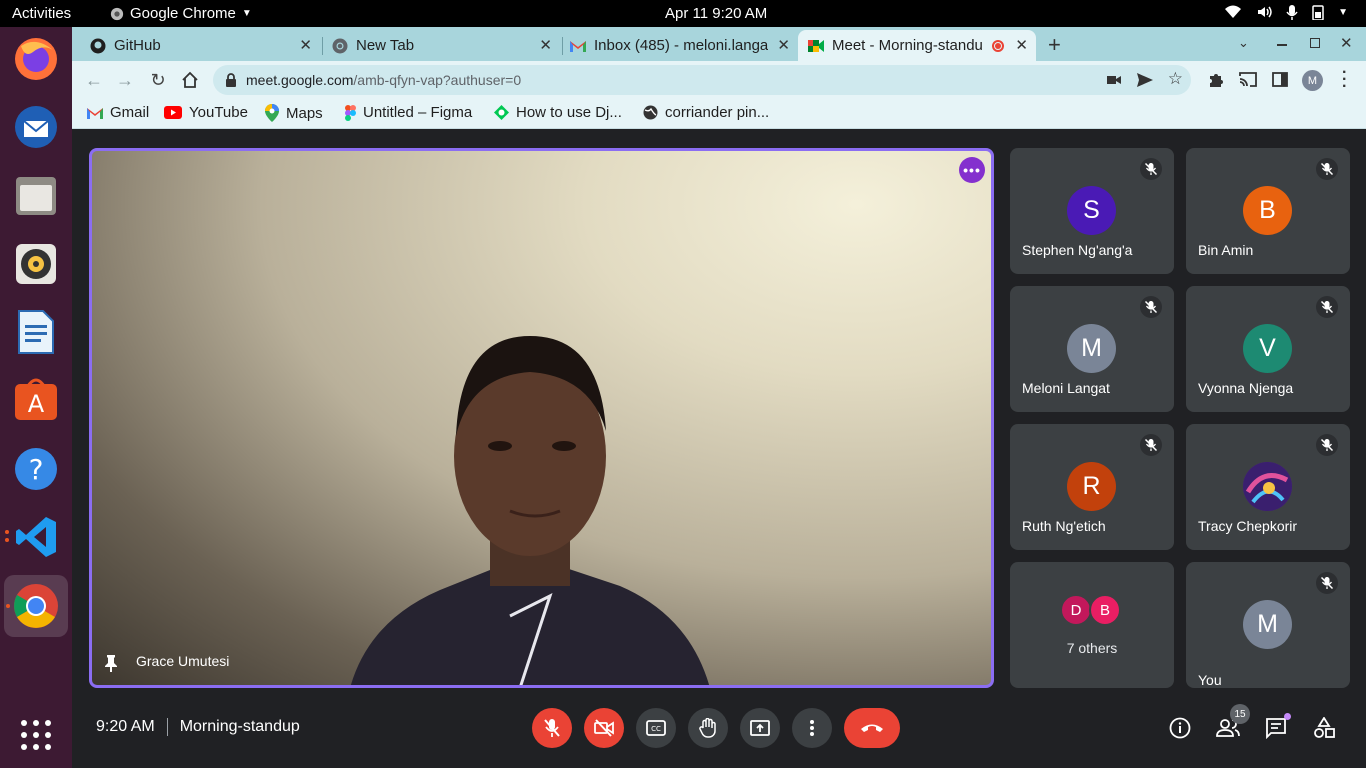 Image resolution: width=1366 pixels, height=768 pixels. What do you see at coordinates (41, 13) in the screenshot?
I see `activities-button: Activities` at bounding box center [41, 13].